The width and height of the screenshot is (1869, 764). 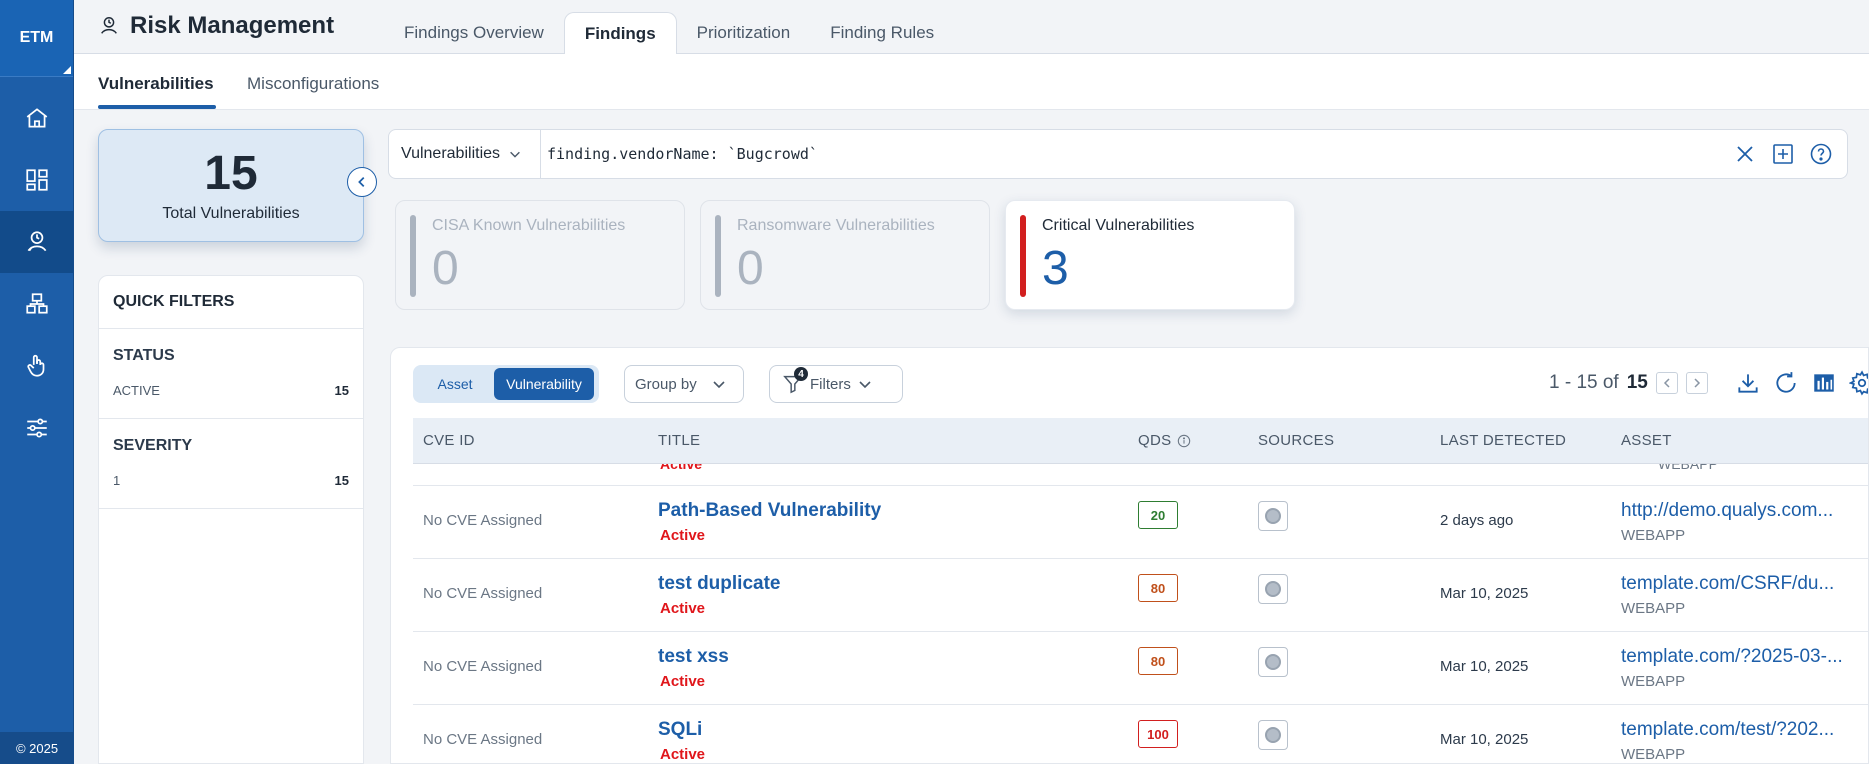 What do you see at coordinates (231, 185) in the screenshot?
I see `total-vulnerabilities-card: 15 Total Vulnerabilities` at bounding box center [231, 185].